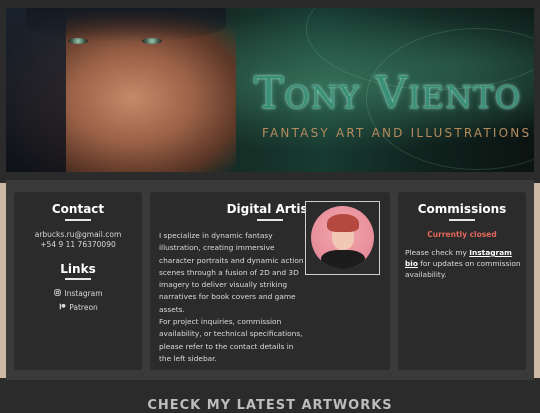 This screenshot has height=413, width=540. What do you see at coordinates (270, 405) in the screenshot?
I see `latest-artworks-heading: CHECK MY LATEST ARTWORKS` at bounding box center [270, 405].